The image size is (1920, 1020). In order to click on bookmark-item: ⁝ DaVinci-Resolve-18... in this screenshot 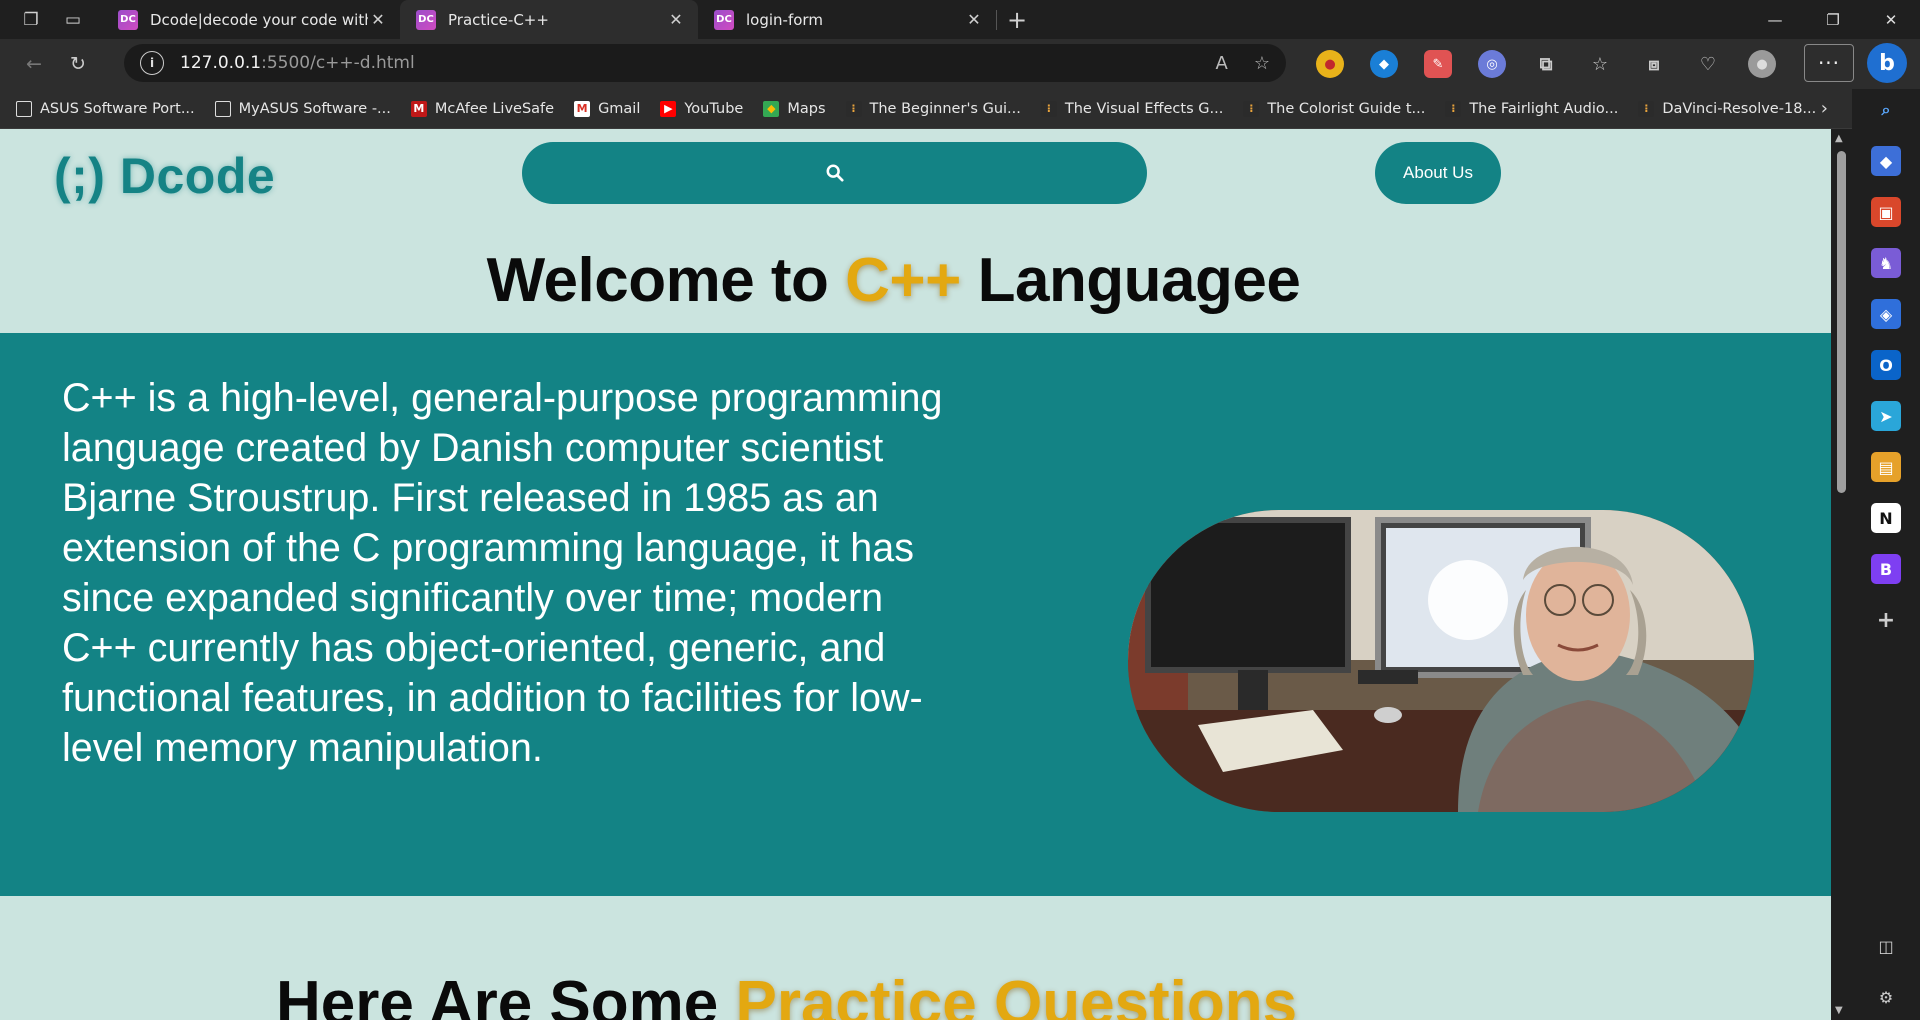, I will do `click(1727, 108)`.